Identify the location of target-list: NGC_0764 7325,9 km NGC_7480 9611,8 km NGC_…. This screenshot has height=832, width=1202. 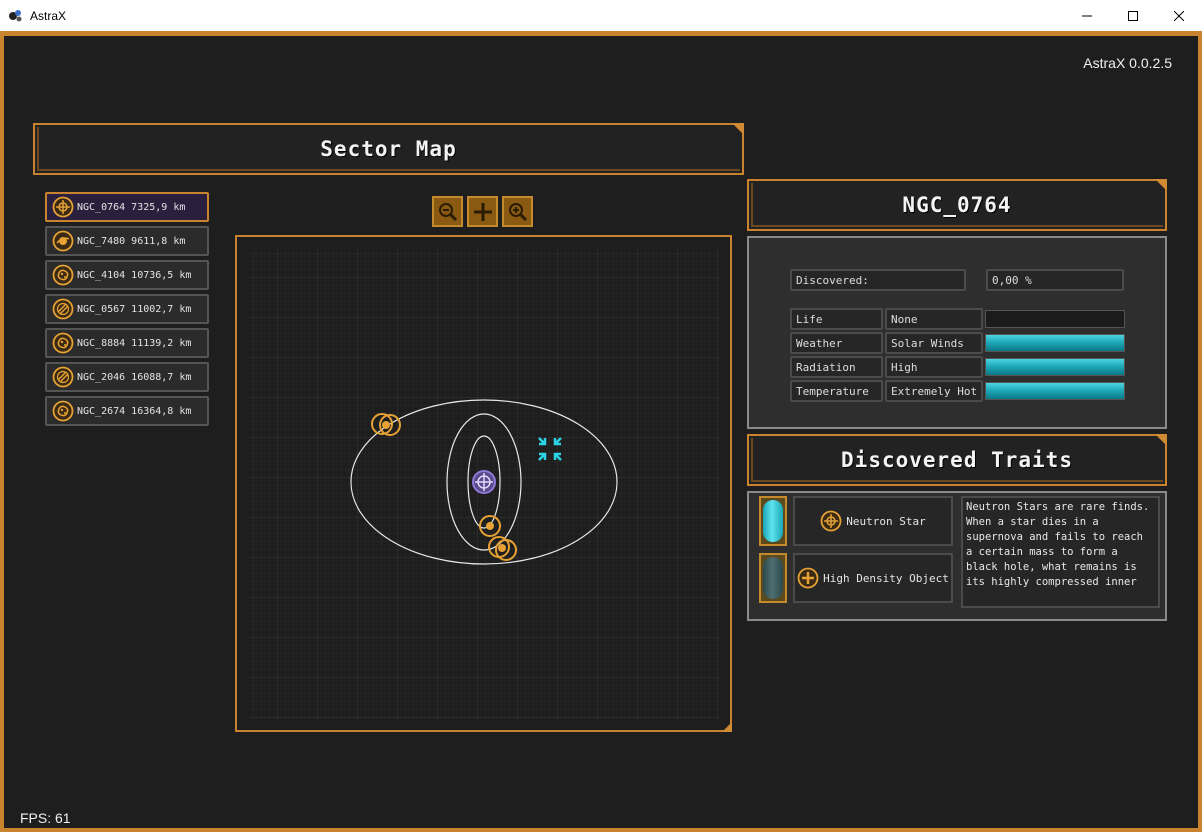
(127, 311).